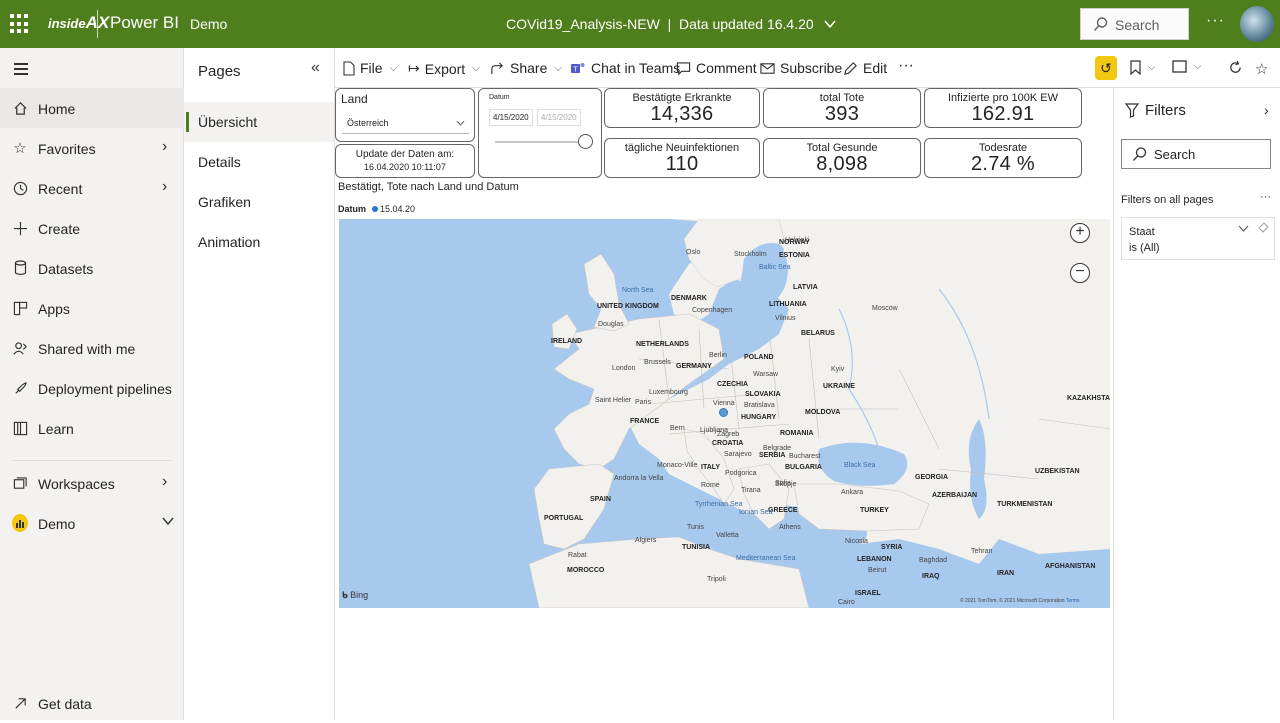 Image resolution: width=1280 pixels, height=723 pixels. Describe the element at coordinates (682, 164) in the screenshot. I see `kpi-value: 110` at that location.